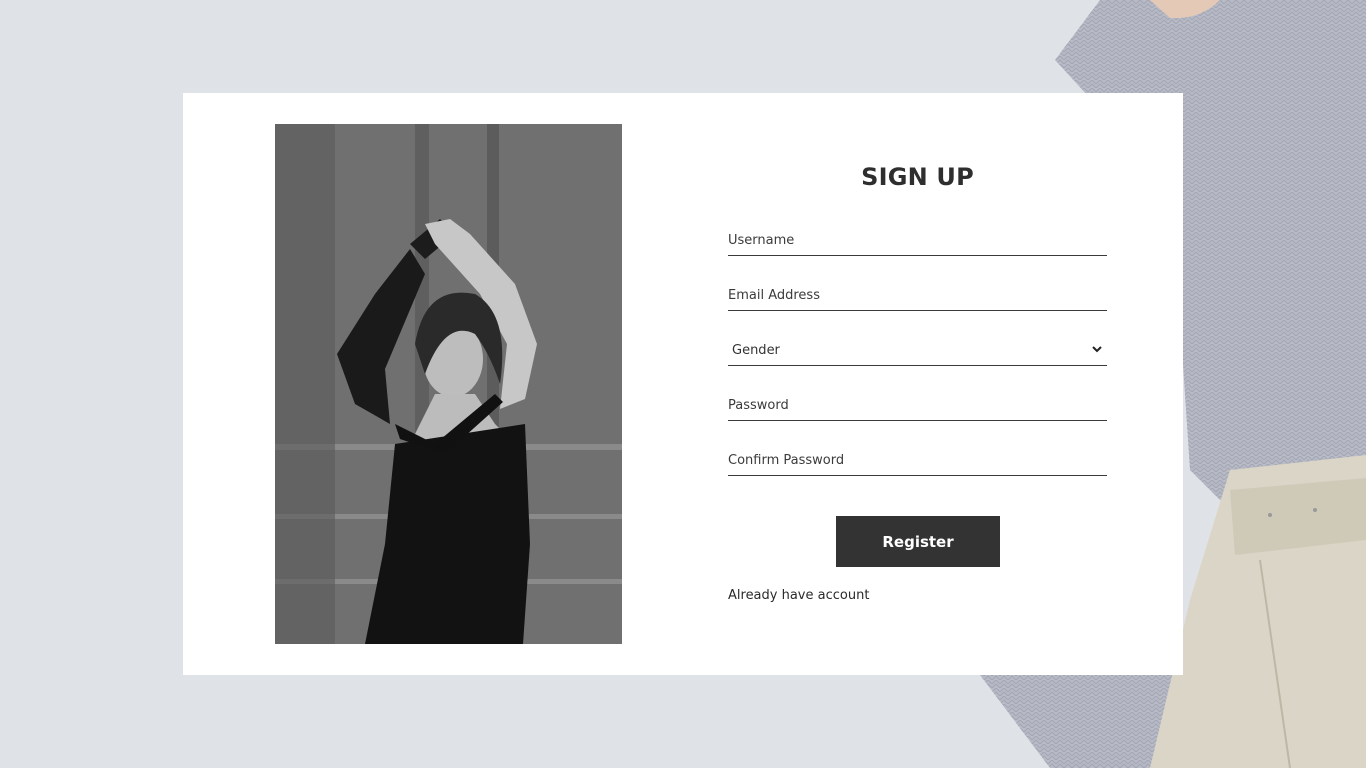  What do you see at coordinates (917, 177) in the screenshot?
I see `page-title: SIGN UP` at bounding box center [917, 177].